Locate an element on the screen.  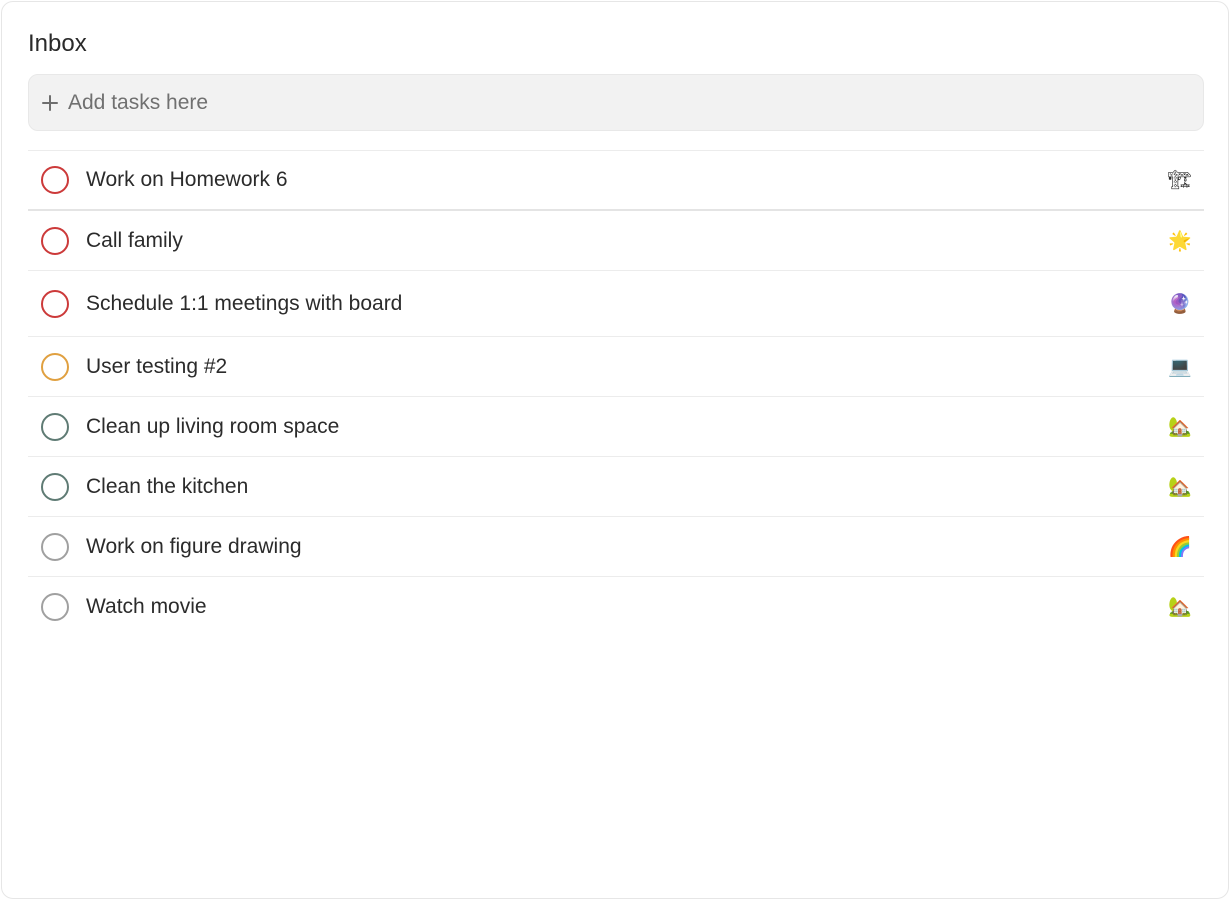
task-label: Work on Homework 6 is located at coordinates (187, 179).